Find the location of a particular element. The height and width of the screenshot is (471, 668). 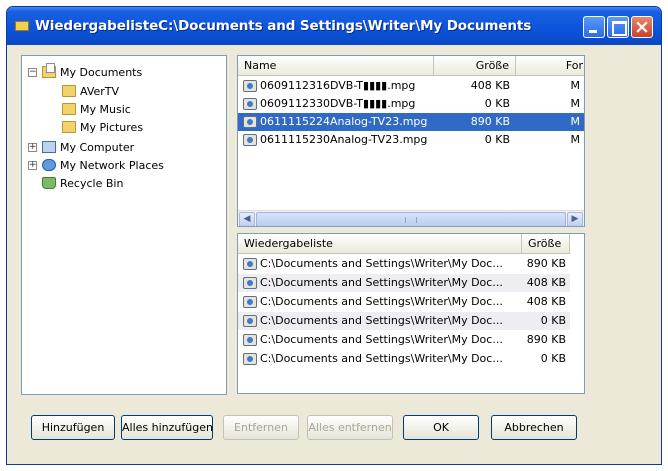

file-name: 0609112316DVB-T▮▮▮▮.mpg is located at coordinates (338, 85).